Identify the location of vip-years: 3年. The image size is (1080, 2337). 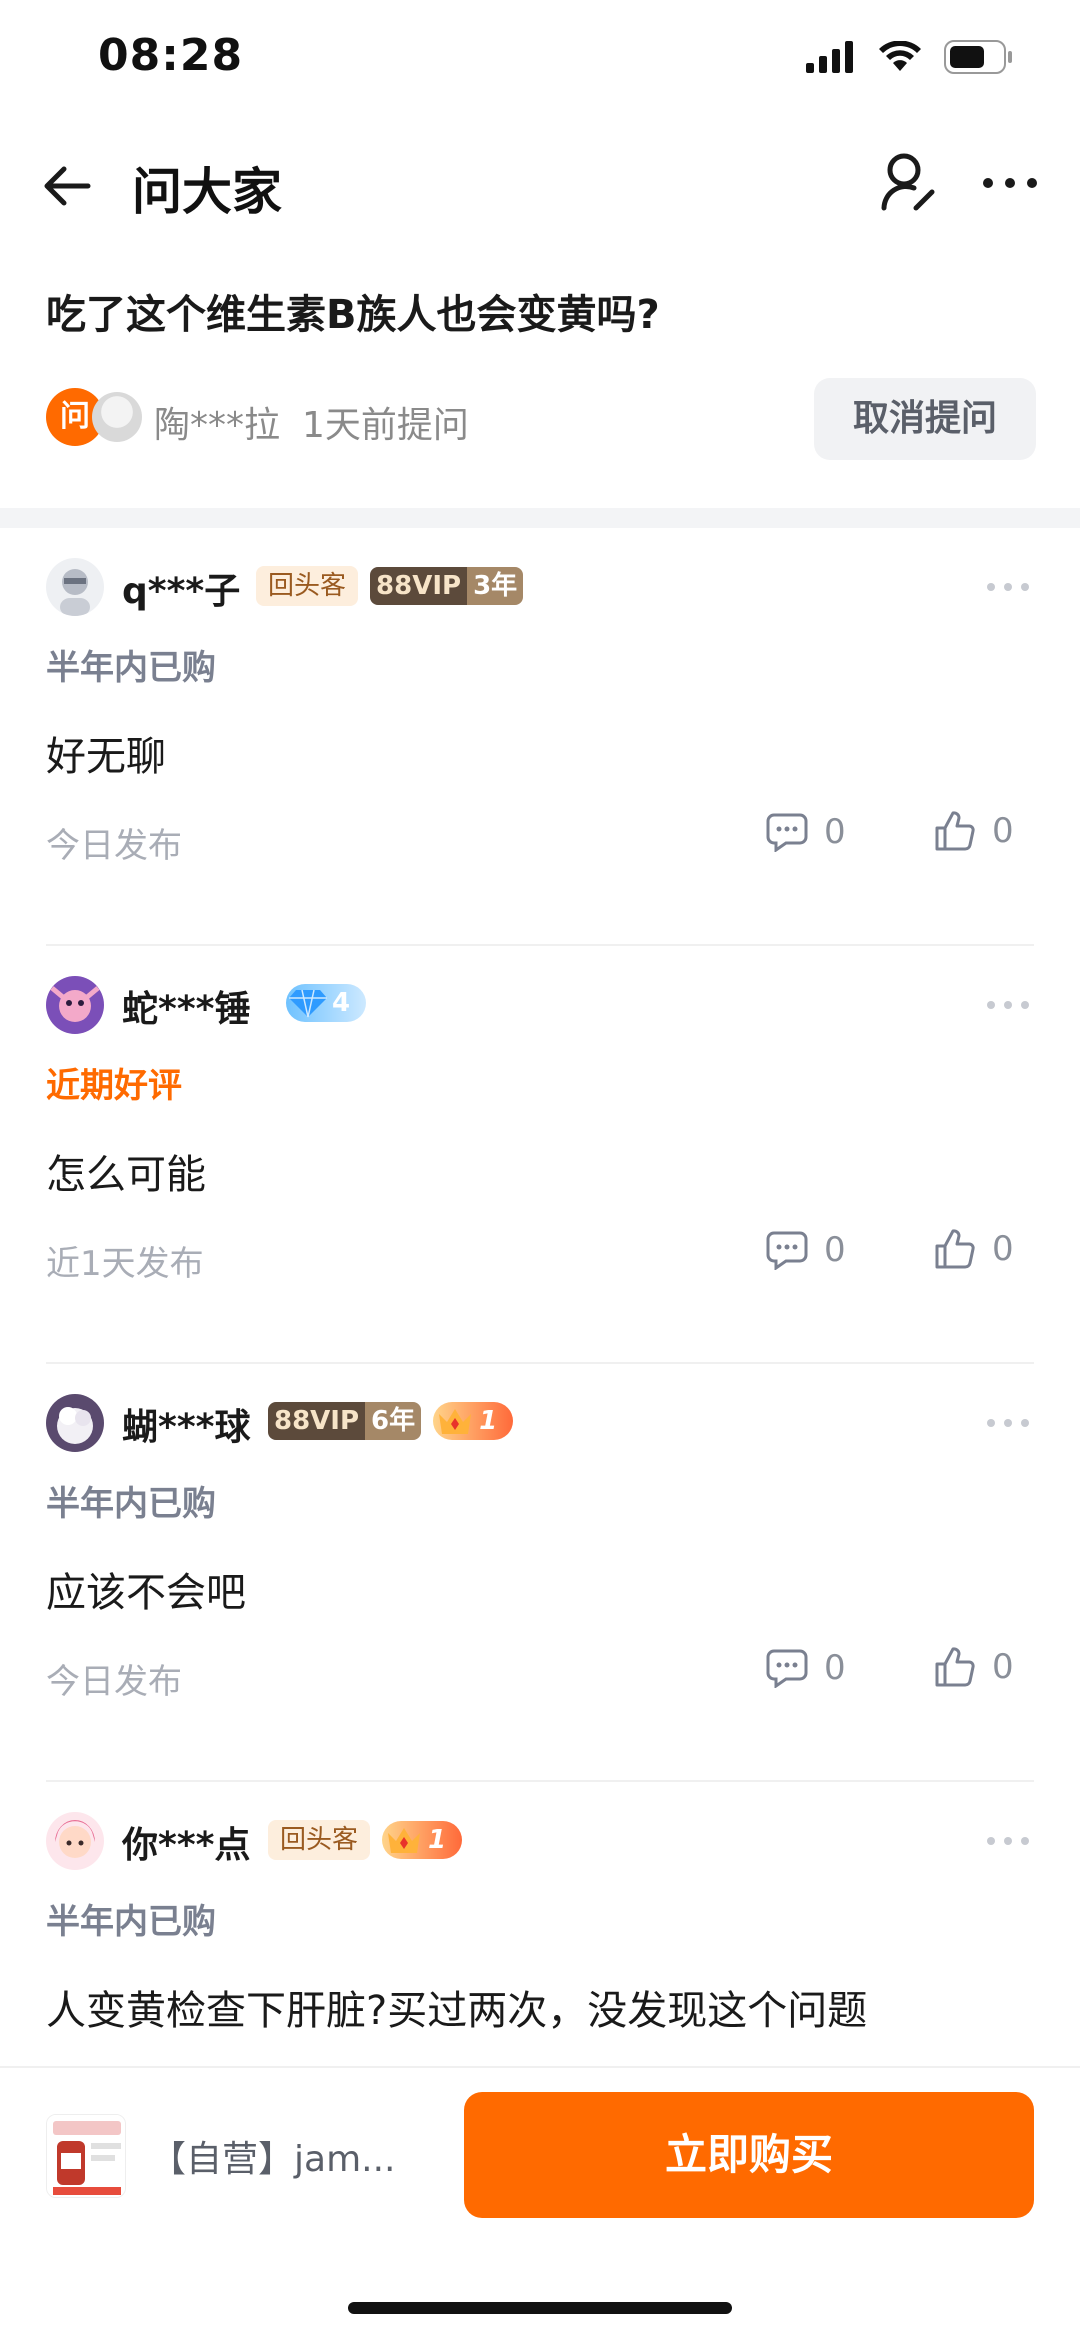
(495, 586).